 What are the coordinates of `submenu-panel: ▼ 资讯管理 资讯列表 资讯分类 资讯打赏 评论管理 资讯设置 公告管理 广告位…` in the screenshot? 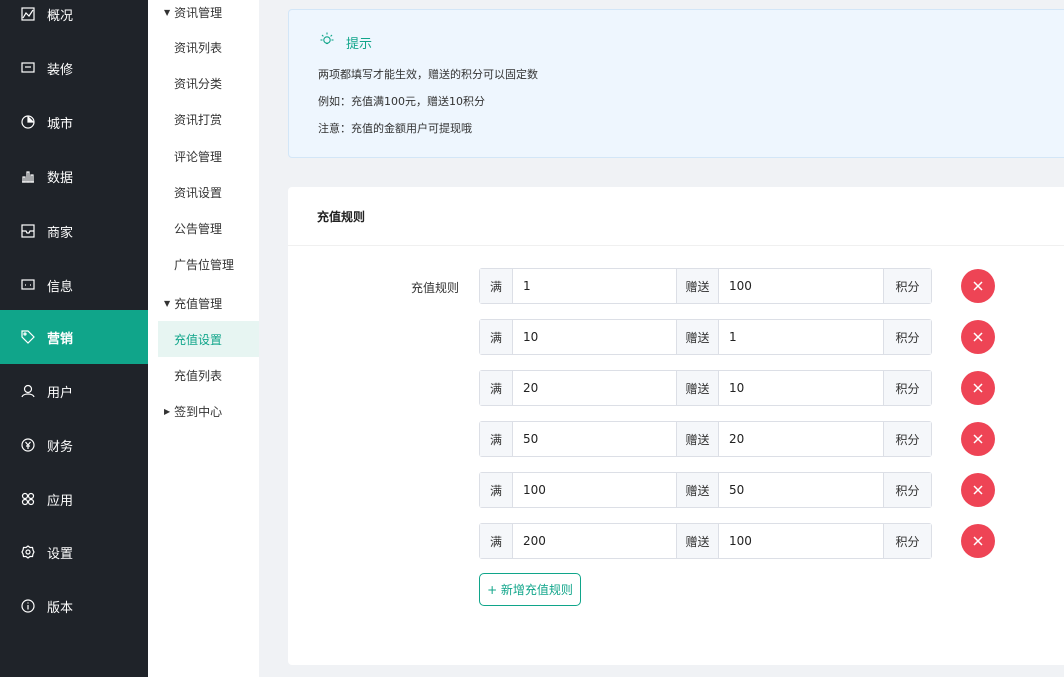 It's located at (203, 338).